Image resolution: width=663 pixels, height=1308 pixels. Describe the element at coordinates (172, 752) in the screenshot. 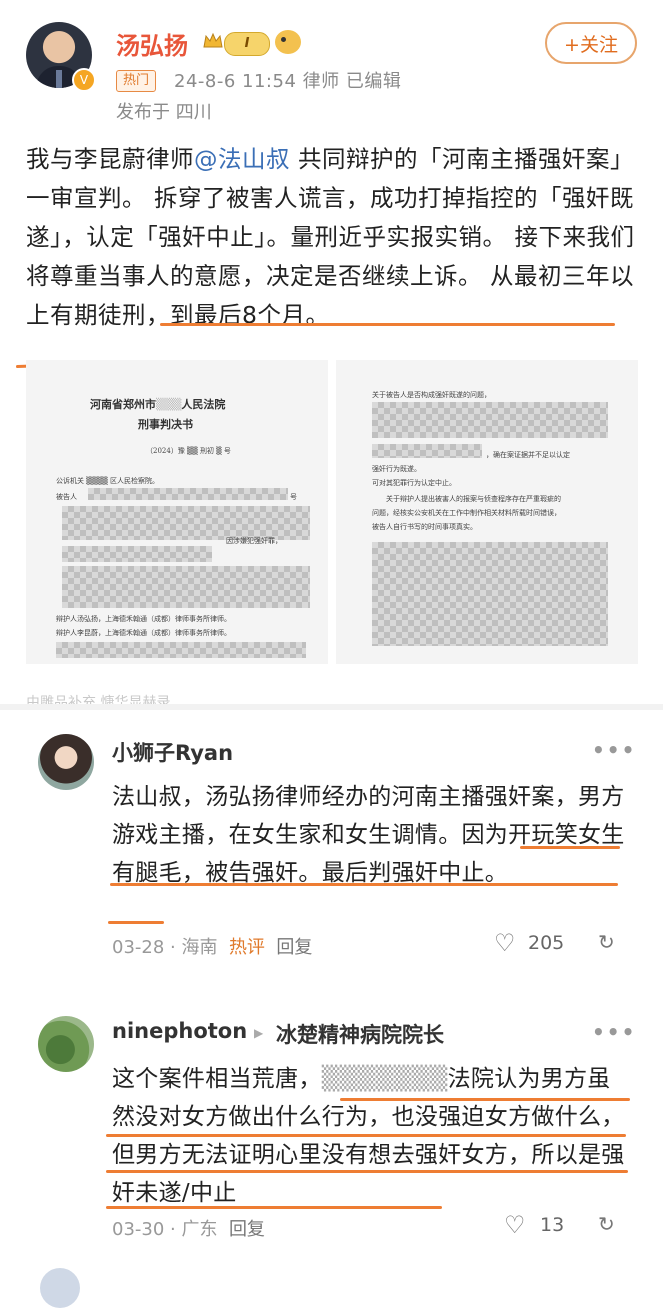

I see `comment-author: 小狮子Ryan` at that location.